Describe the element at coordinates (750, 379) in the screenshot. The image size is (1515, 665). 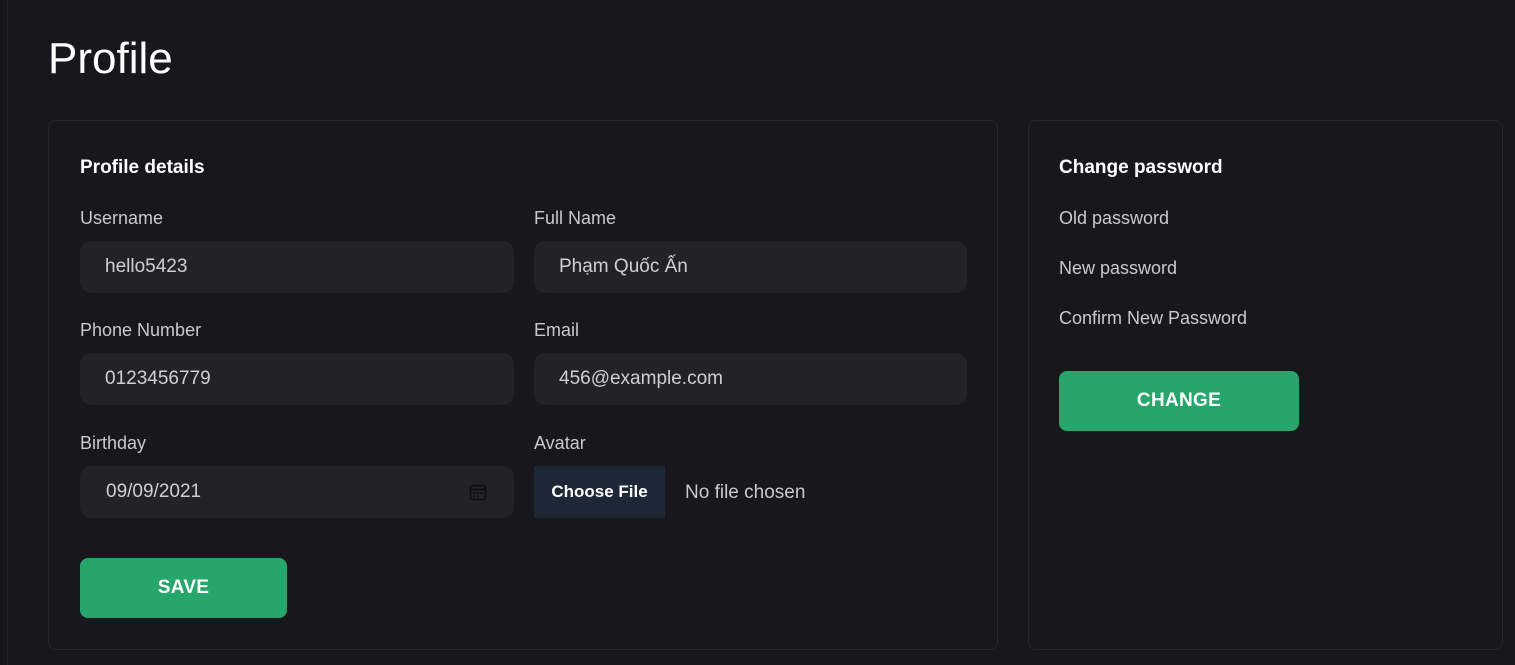
I see `email-input: 456@example.com` at that location.